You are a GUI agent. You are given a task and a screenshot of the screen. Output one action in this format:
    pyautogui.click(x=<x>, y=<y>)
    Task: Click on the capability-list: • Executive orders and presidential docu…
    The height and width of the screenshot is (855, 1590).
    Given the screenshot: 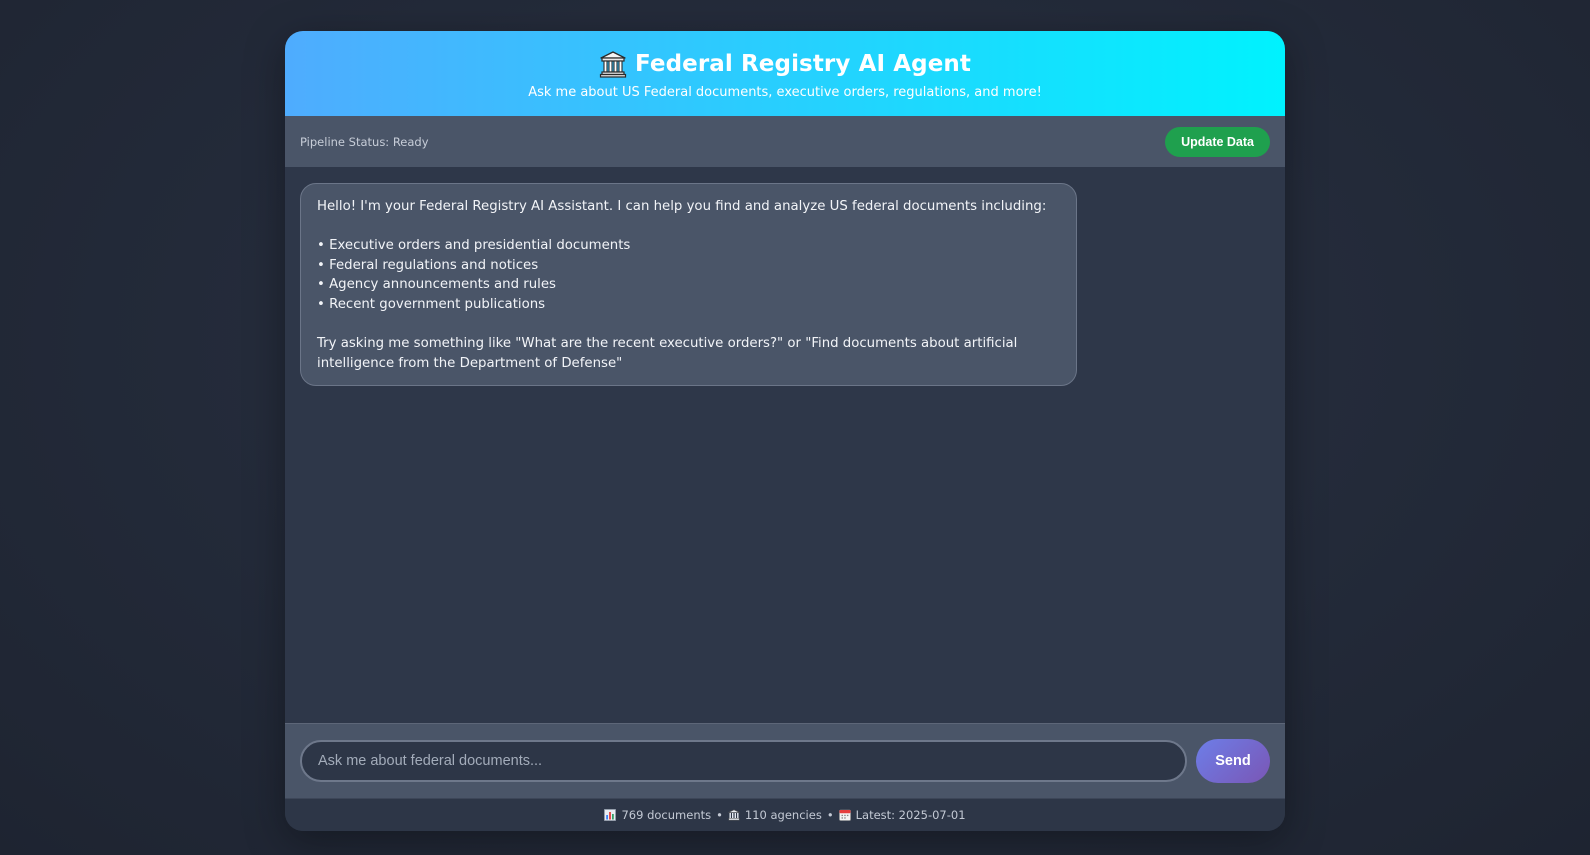 What is the action you would take?
    pyautogui.click(x=688, y=275)
    